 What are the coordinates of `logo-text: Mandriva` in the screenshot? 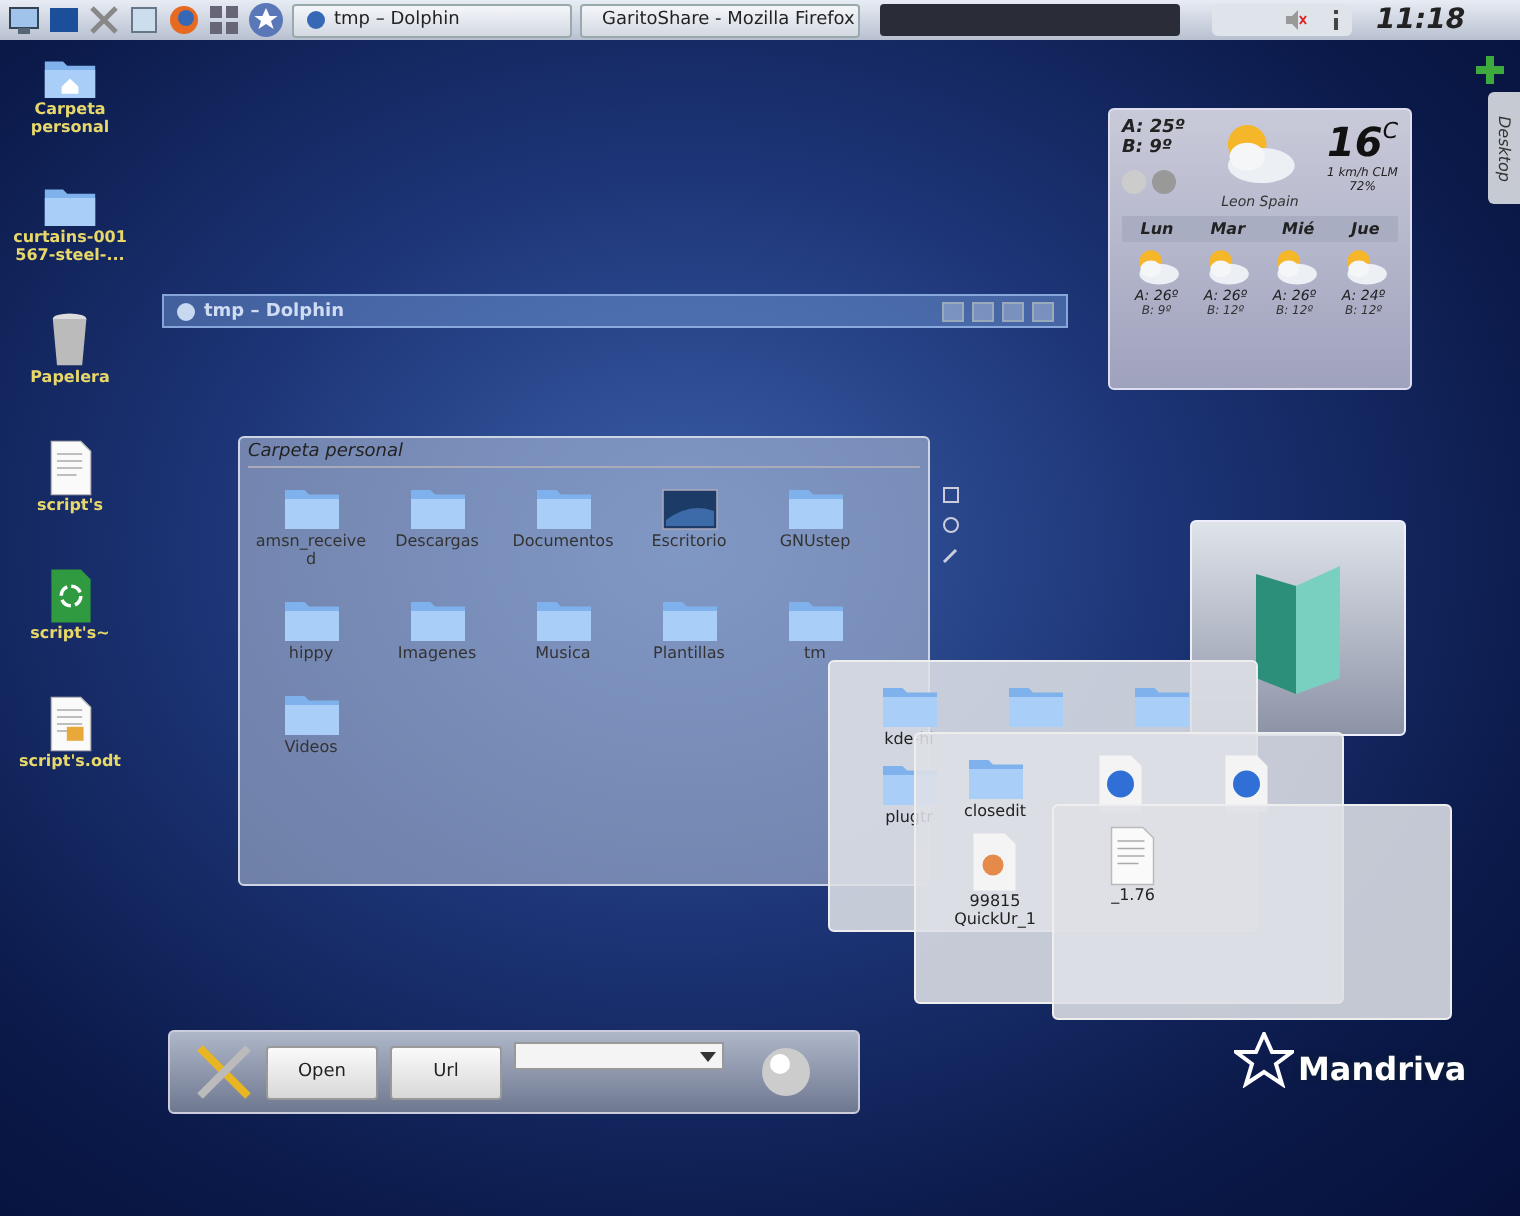 It's located at (1382, 1069).